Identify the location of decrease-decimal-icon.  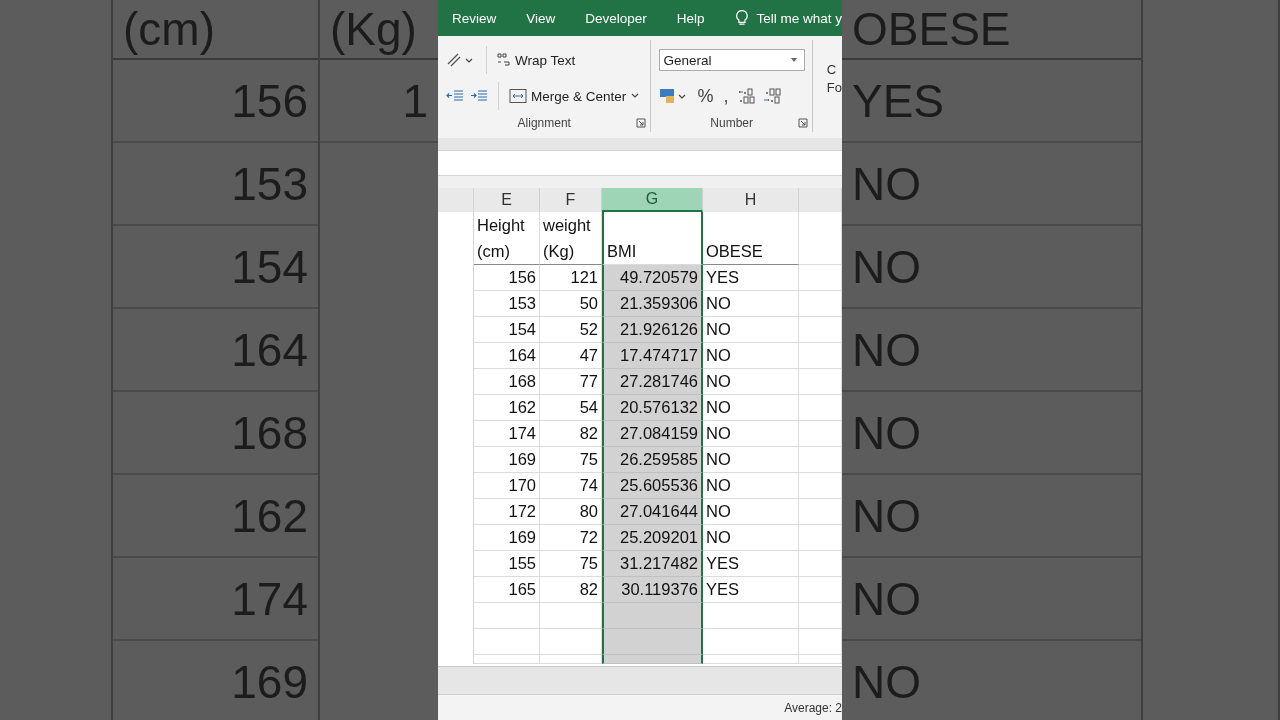
(772, 96).